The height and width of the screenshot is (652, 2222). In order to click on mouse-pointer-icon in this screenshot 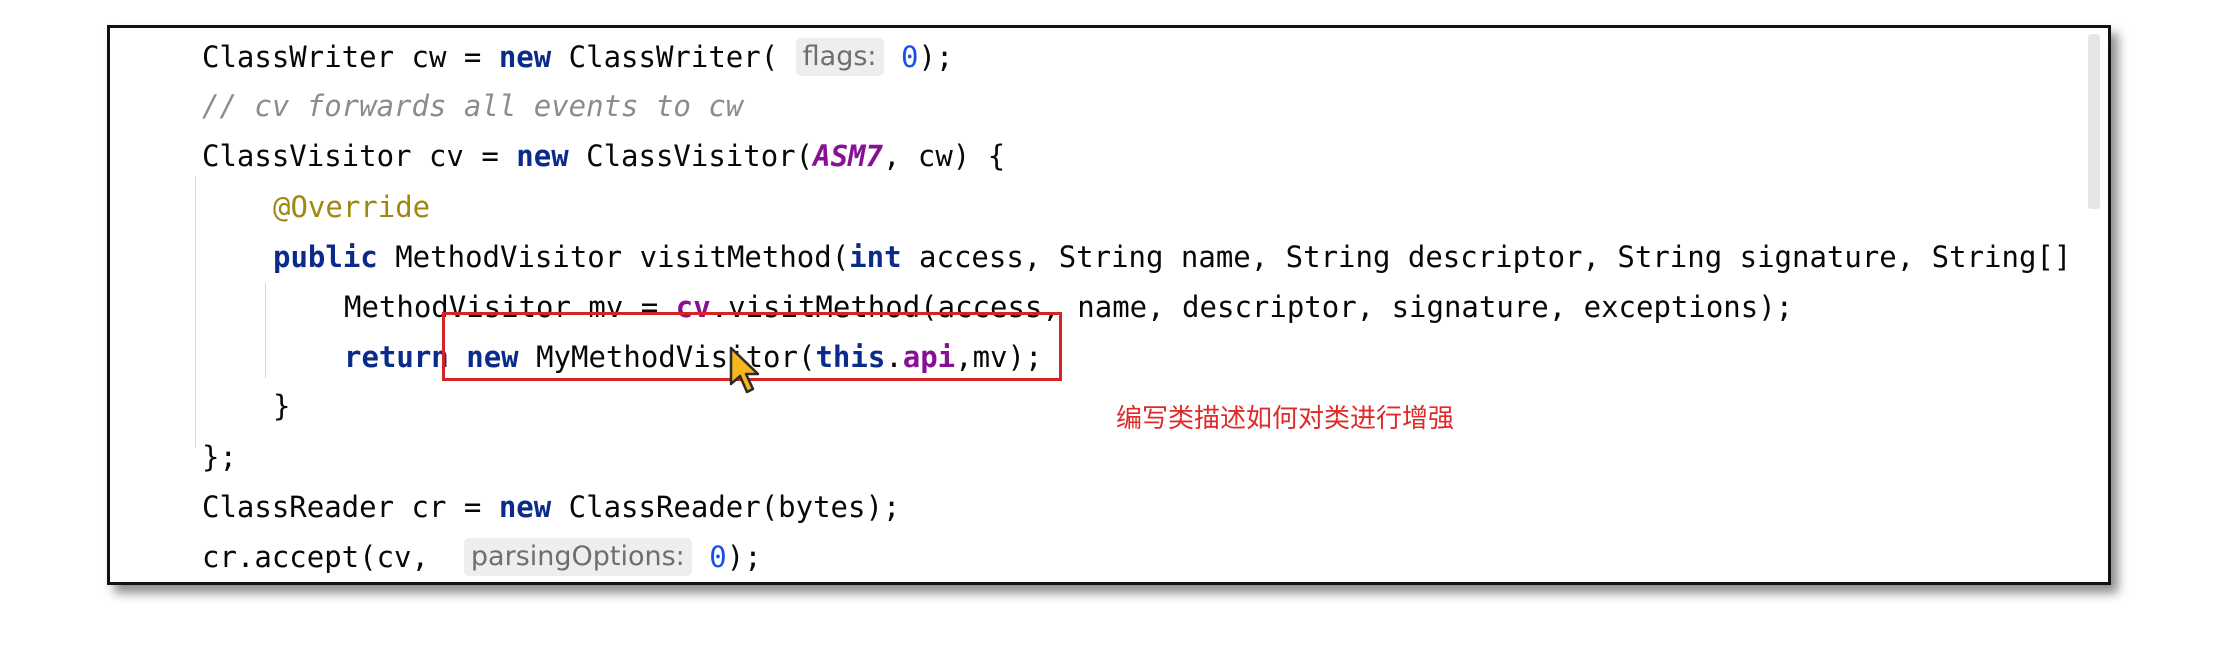, I will do `click(744, 370)`.